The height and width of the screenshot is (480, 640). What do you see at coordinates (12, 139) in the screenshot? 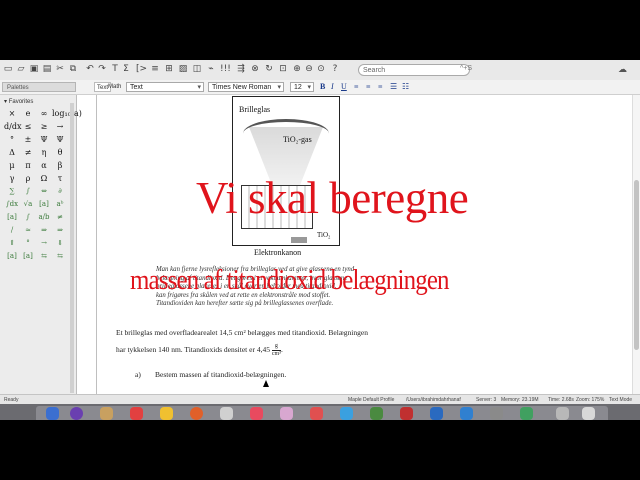
I see `palette-symbol: °` at bounding box center [12, 139].